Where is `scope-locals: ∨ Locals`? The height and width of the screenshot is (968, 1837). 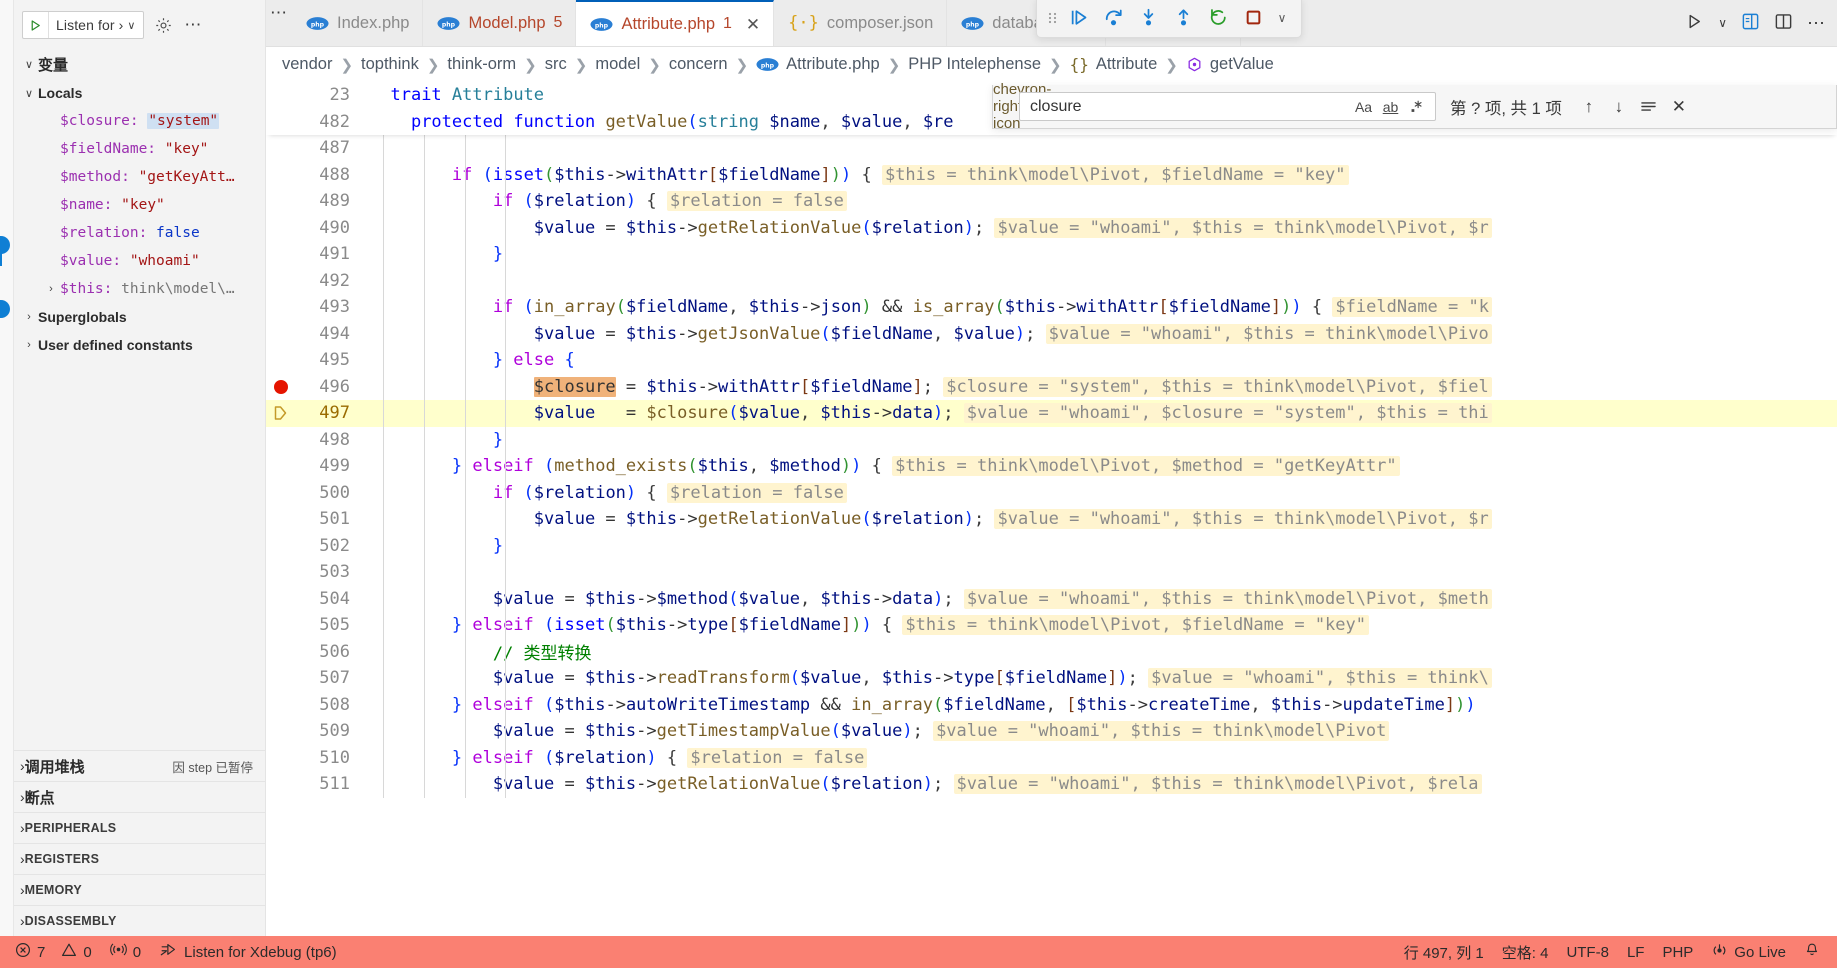 scope-locals: ∨ Locals is located at coordinates (139, 93).